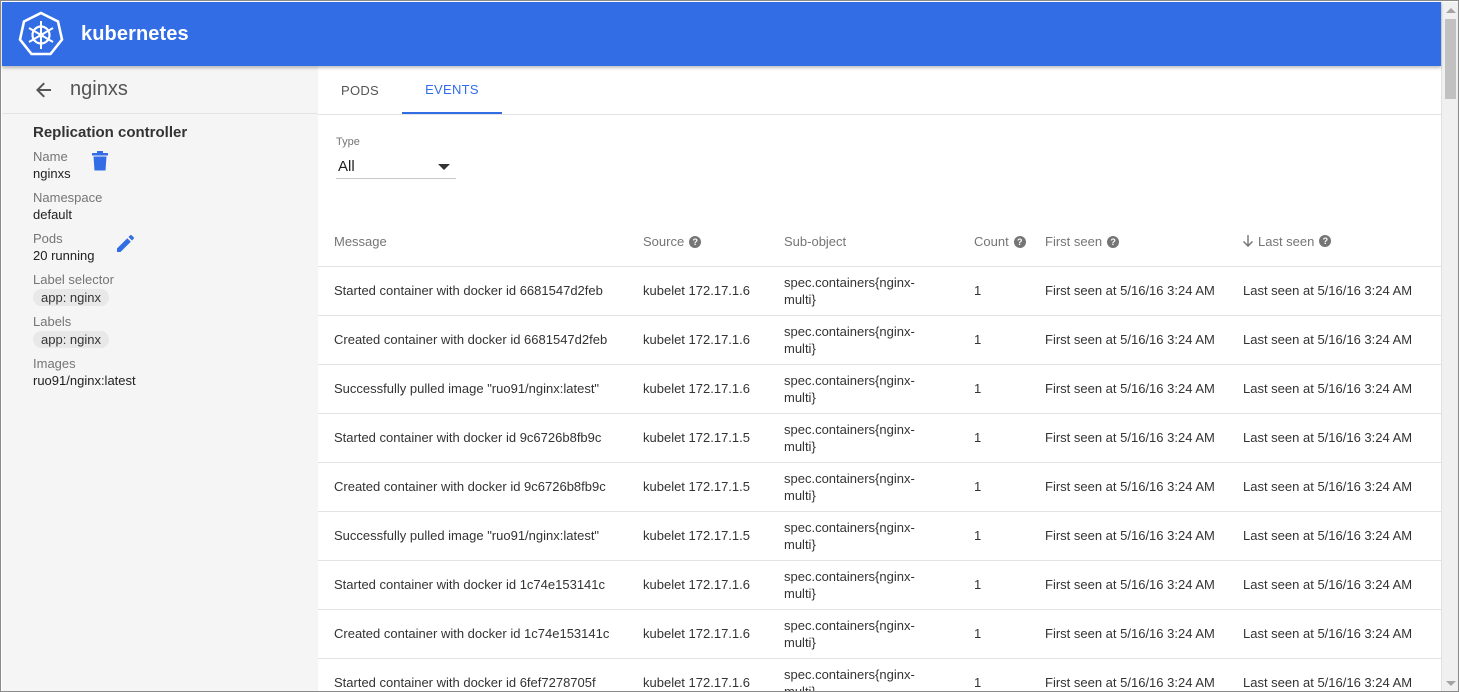 This screenshot has width=1459, height=692. What do you see at coordinates (175, 247) in the screenshot?
I see `pods-field: Pods 20 running` at bounding box center [175, 247].